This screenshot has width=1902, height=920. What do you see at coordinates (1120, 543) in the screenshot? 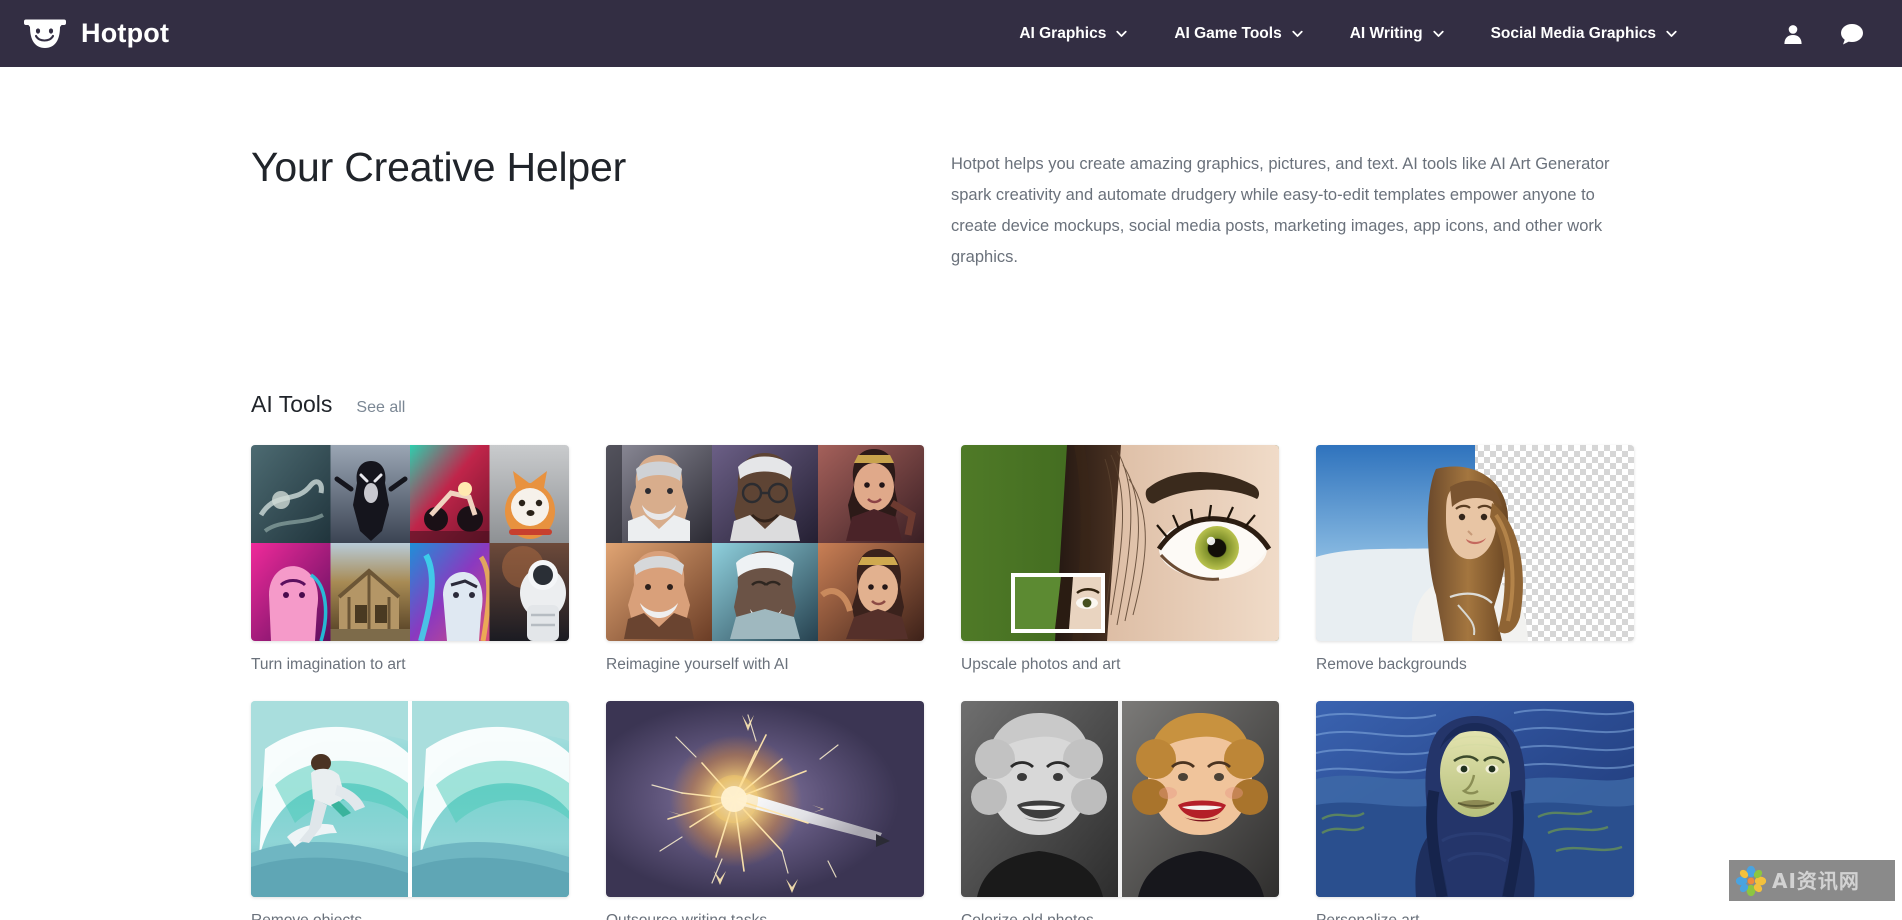
I see `eye-upscale-thumbnail` at bounding box center [1120, 543].